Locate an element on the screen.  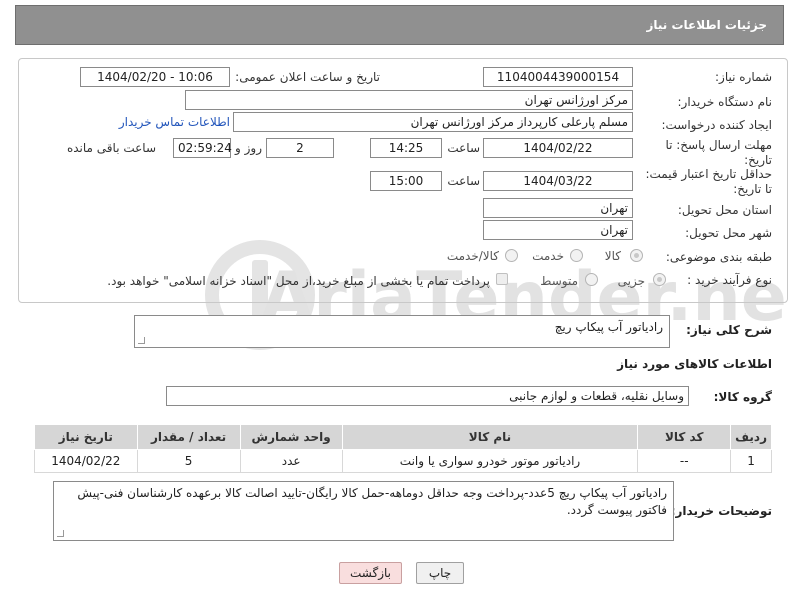
need-number-field: 1104004439000154 is located at coordinates (558, 77).